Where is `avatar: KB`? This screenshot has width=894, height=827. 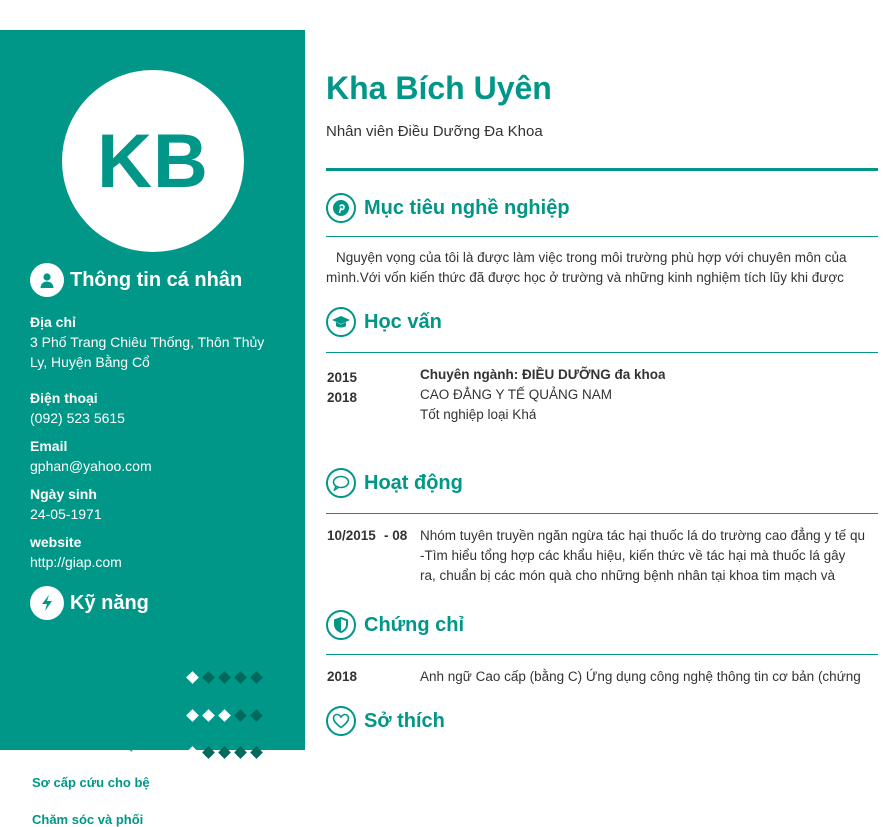 avatar: KB is located at coordinates (153, 161).